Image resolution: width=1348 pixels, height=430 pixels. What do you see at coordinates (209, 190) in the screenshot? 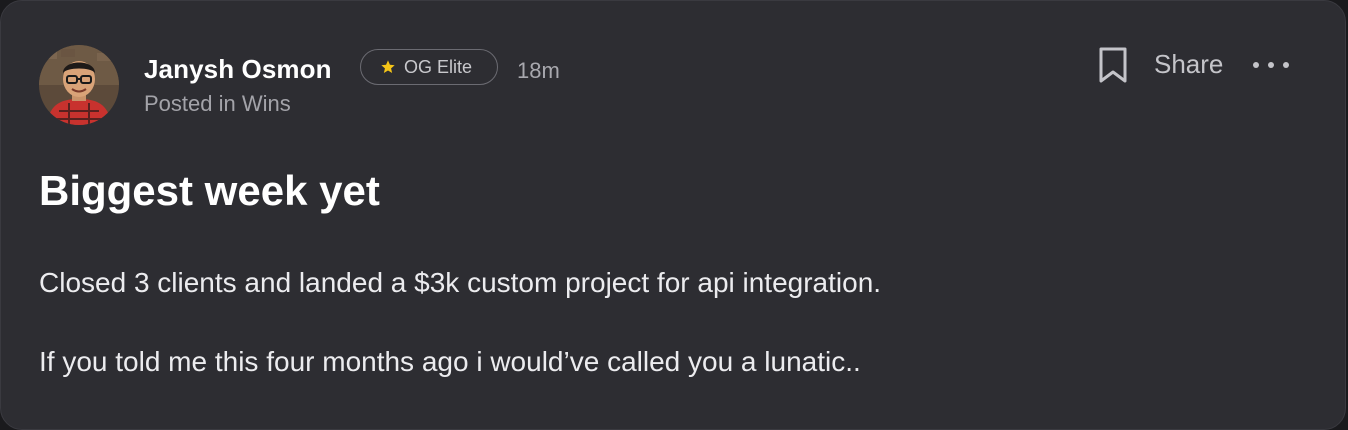
I see `post-title: Biggest week yet` at bounding box center [209, 190].